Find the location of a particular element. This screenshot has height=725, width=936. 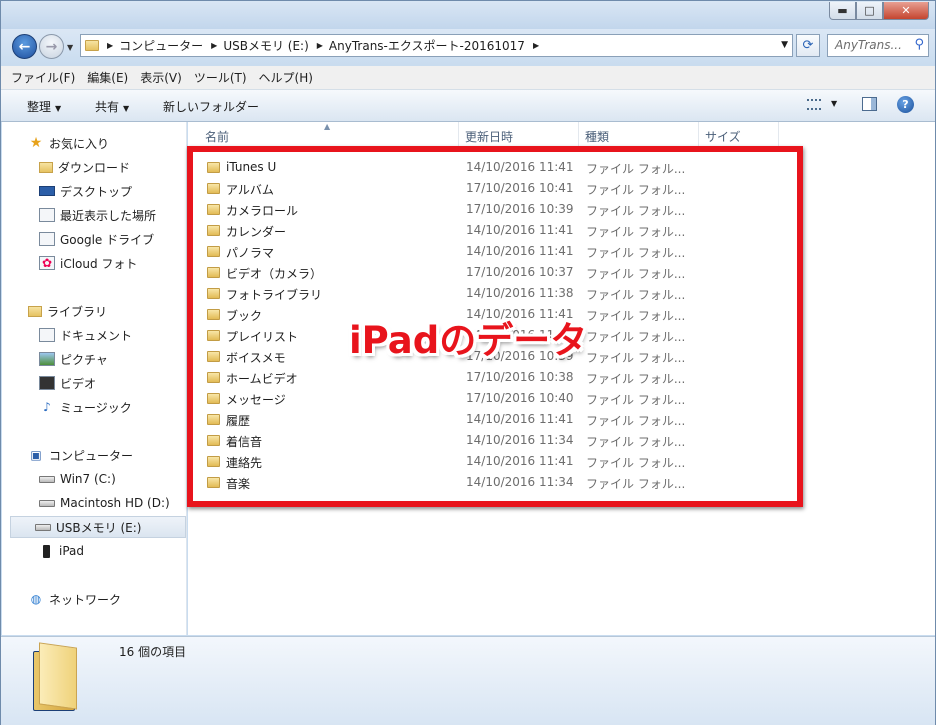

pictures-icon is located at coordinates (47, 359).